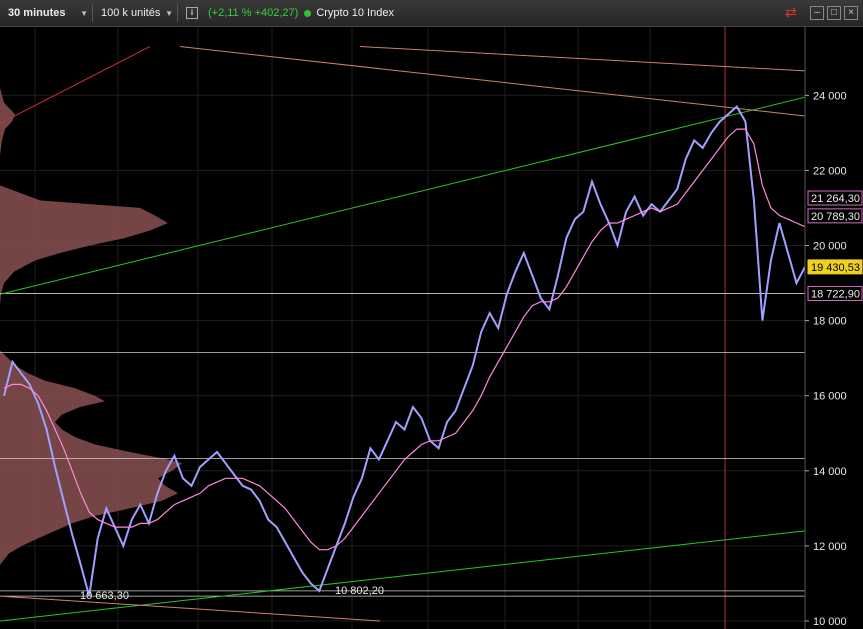 The image size is (863, 629). Describe the element at coordinates (830, 171) in the screenshot. I see `y-axis-tick-label: 22 000` at that location.